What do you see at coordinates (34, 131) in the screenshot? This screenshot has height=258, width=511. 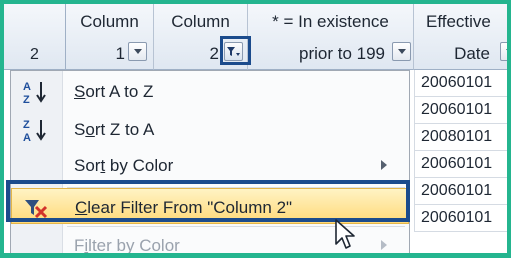 I see `sort-descending-icon: Z A` at bounding box center [34, 131].